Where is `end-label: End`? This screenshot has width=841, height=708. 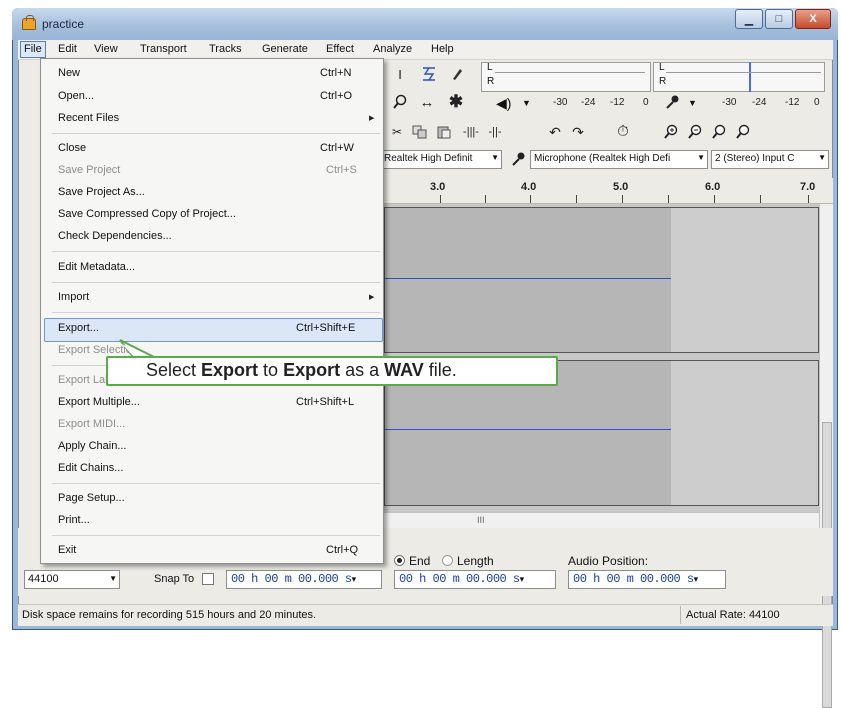
end-label: End is located at coordinates (420, 561).